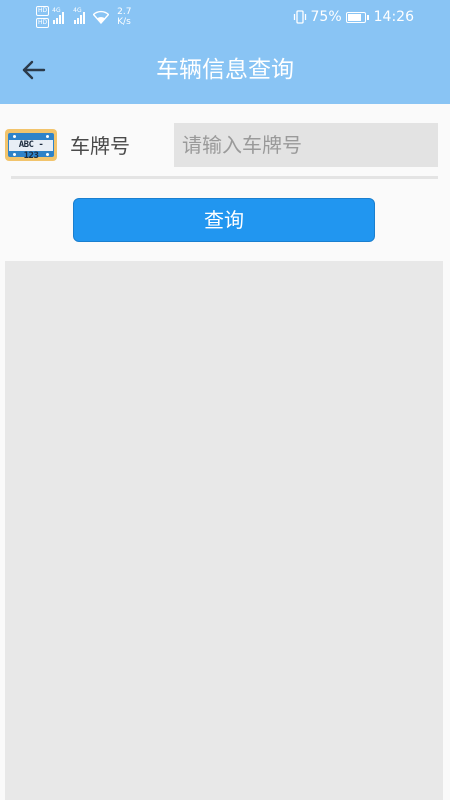 This screenshot has width=450, height=800. I want to click on battery-fill, so click(354, 17).